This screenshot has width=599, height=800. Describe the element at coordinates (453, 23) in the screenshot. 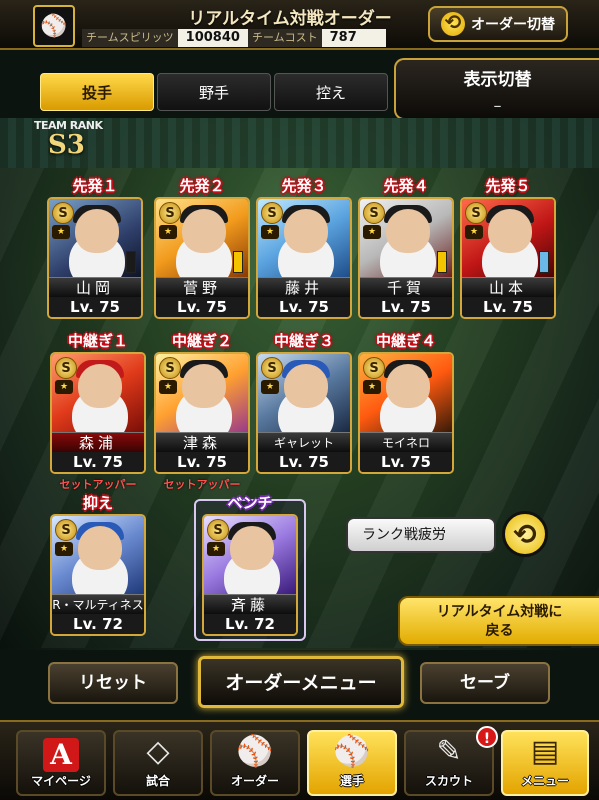

I see `cycle-icon` at that location.